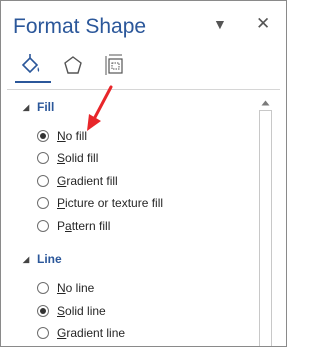  What do you see at coordinates (265, 228) in the screenshot?
I see `scrollbar-track` at bounding box center [265, 228].